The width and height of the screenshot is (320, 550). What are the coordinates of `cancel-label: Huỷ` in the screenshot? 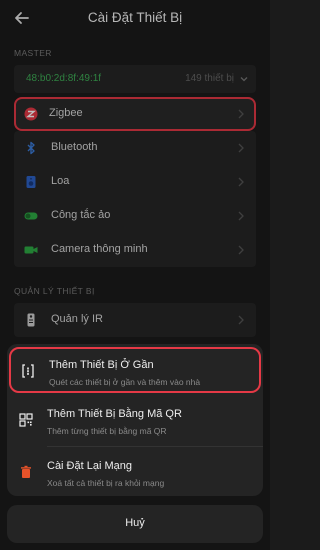 It's located at (135, 523).